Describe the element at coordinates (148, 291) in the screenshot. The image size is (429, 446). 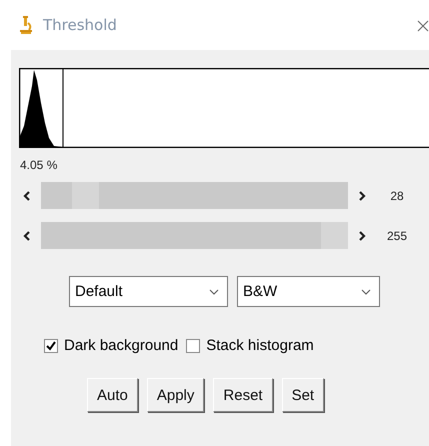
I see `dropdown: Default` at that location.